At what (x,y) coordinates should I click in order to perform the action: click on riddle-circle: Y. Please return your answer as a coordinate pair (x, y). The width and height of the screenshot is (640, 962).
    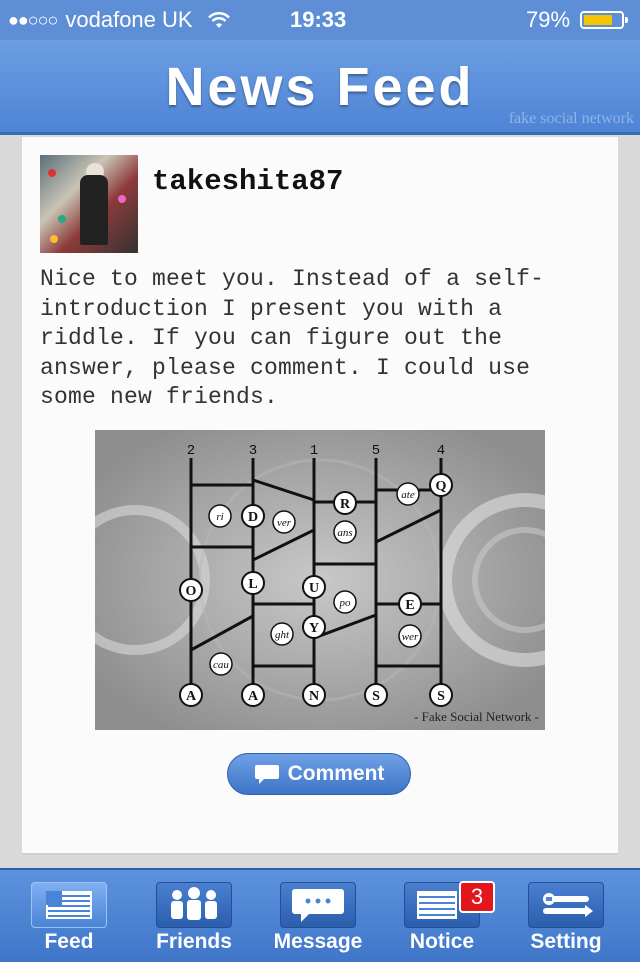
    Looking at the image, I should click on (314, 628).